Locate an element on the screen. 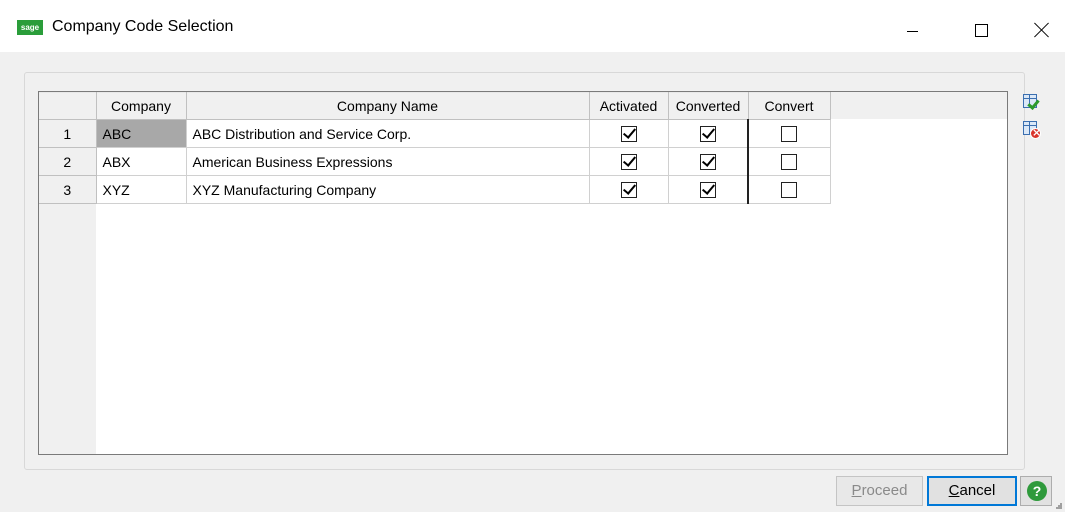  company-code-cell: ABX is located at coordinates (141, 161).